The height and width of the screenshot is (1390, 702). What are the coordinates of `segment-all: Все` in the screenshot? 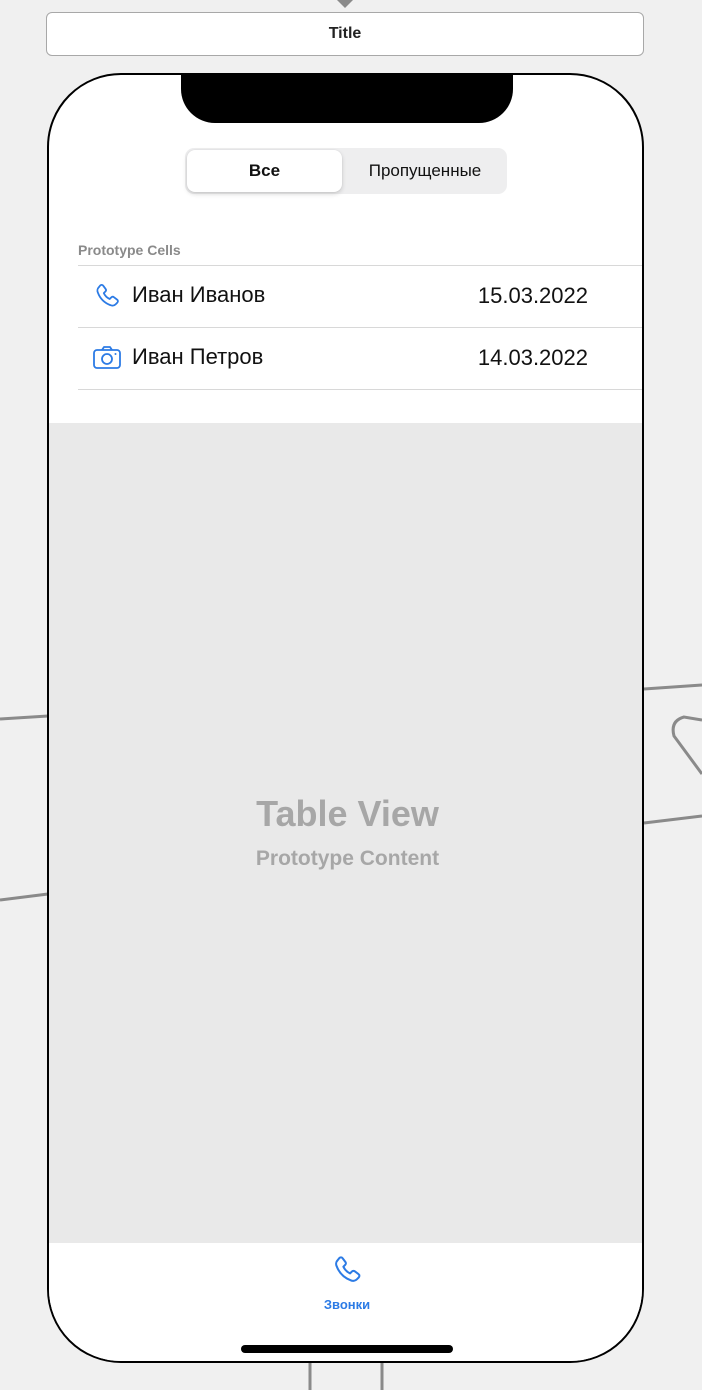 It's located at (264, 171).